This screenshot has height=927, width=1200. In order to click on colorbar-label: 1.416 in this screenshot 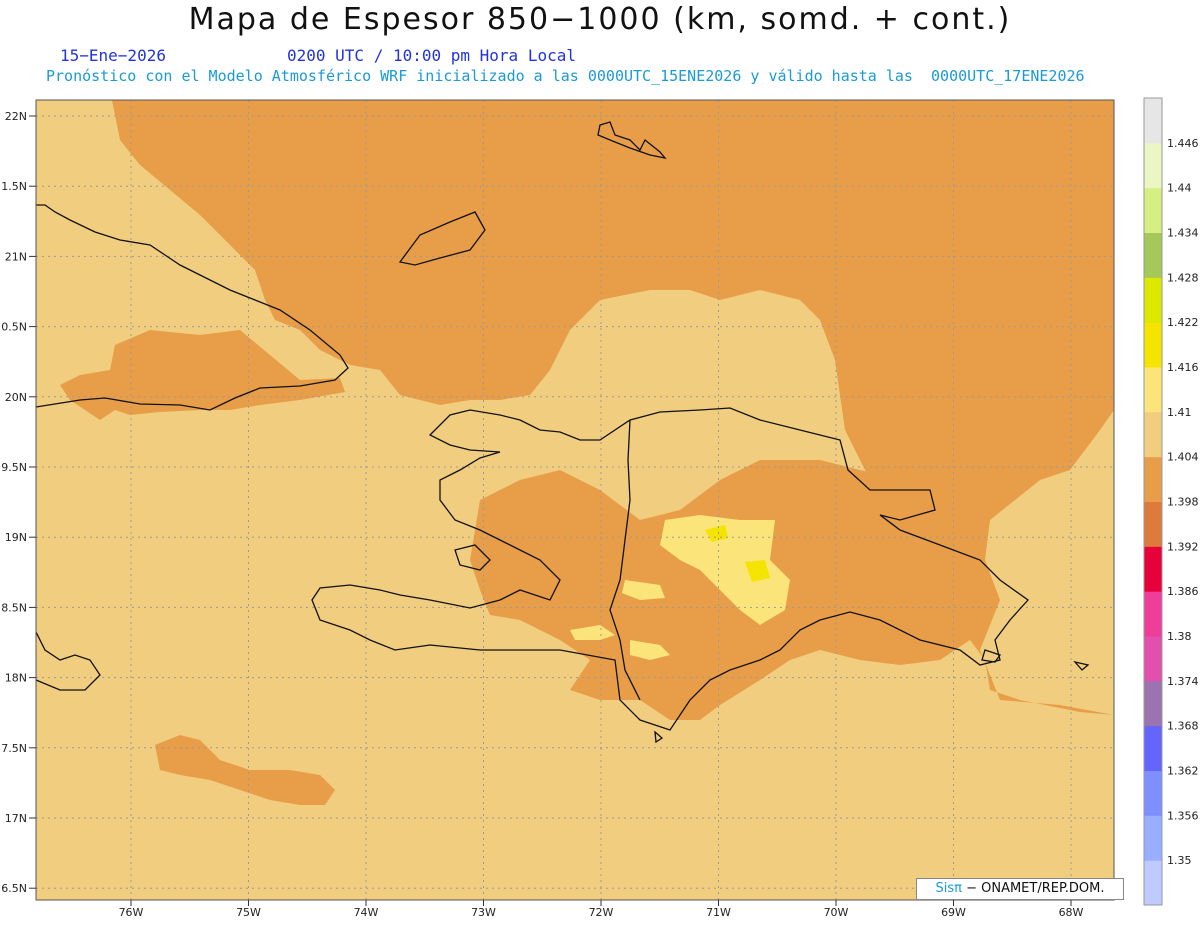, I will do `click(1183, 367)`.